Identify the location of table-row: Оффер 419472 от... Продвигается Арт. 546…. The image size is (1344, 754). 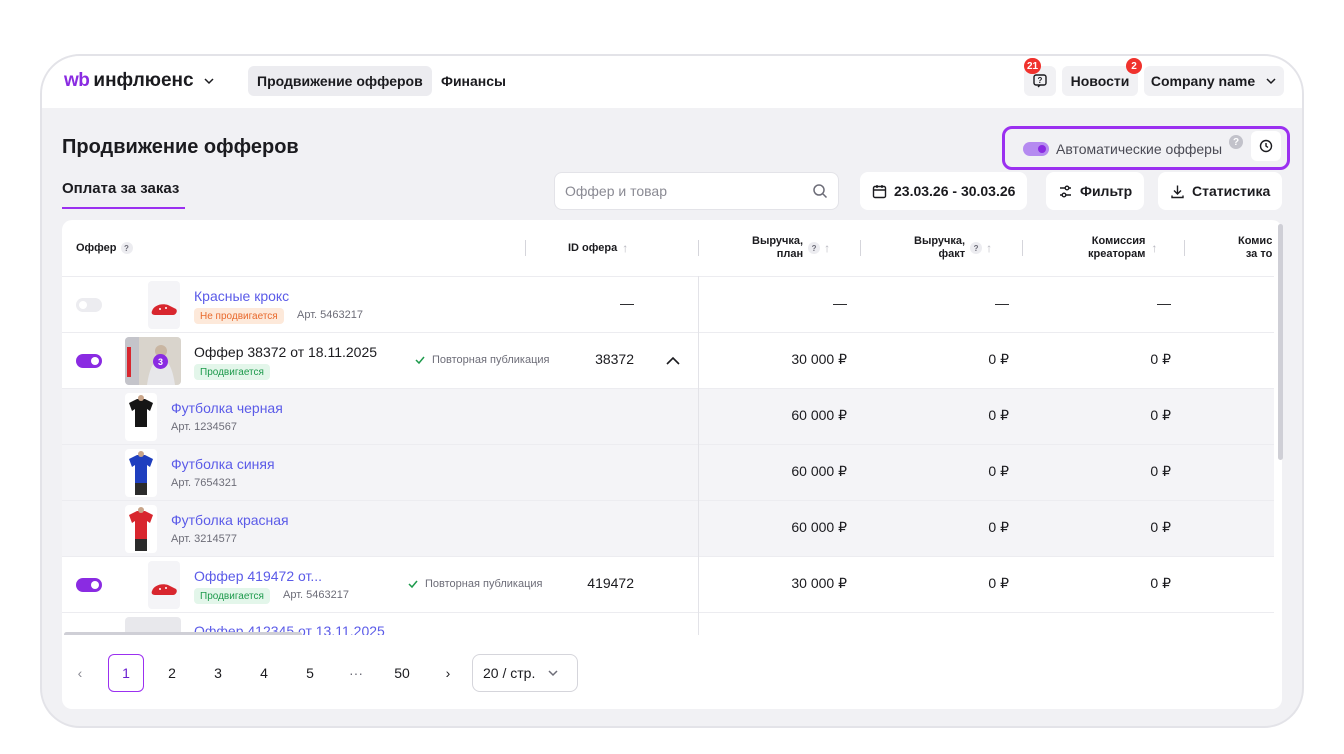
(668, 584).